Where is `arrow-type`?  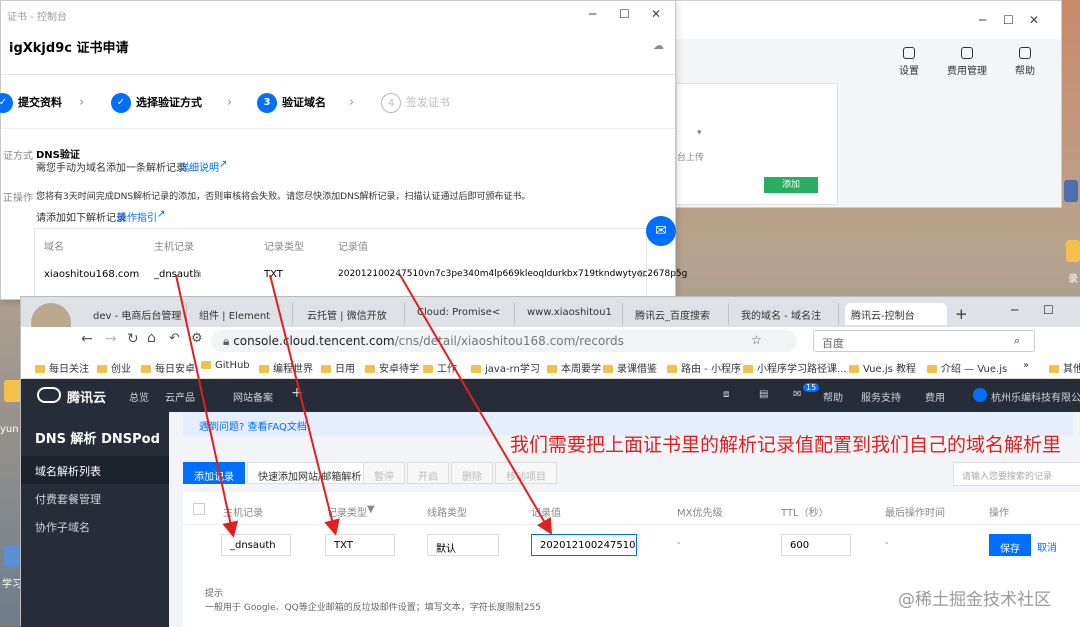
arrow-type is located at coordinates (304, 405).